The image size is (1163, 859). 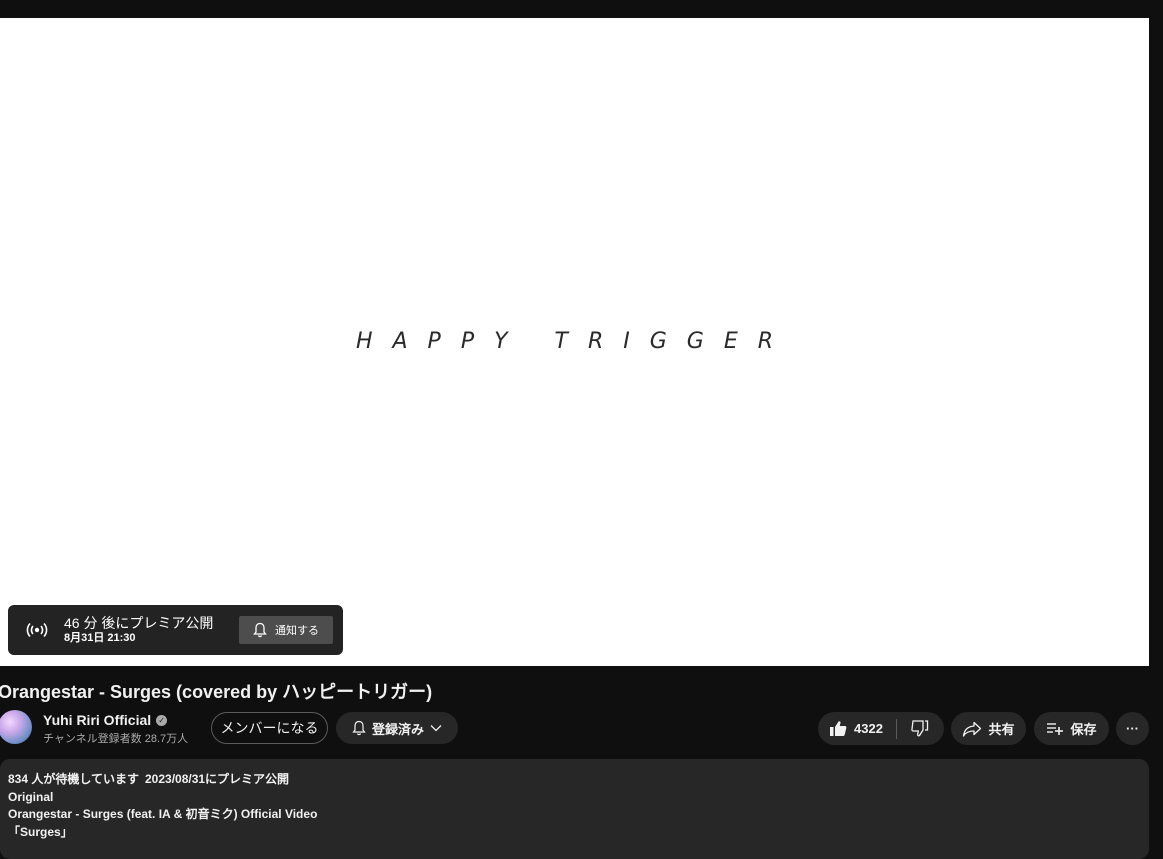 I want to click on description-meta: 834 人が待機しています 2023/08/31にプレミア公開, so click(x=574, y=780).